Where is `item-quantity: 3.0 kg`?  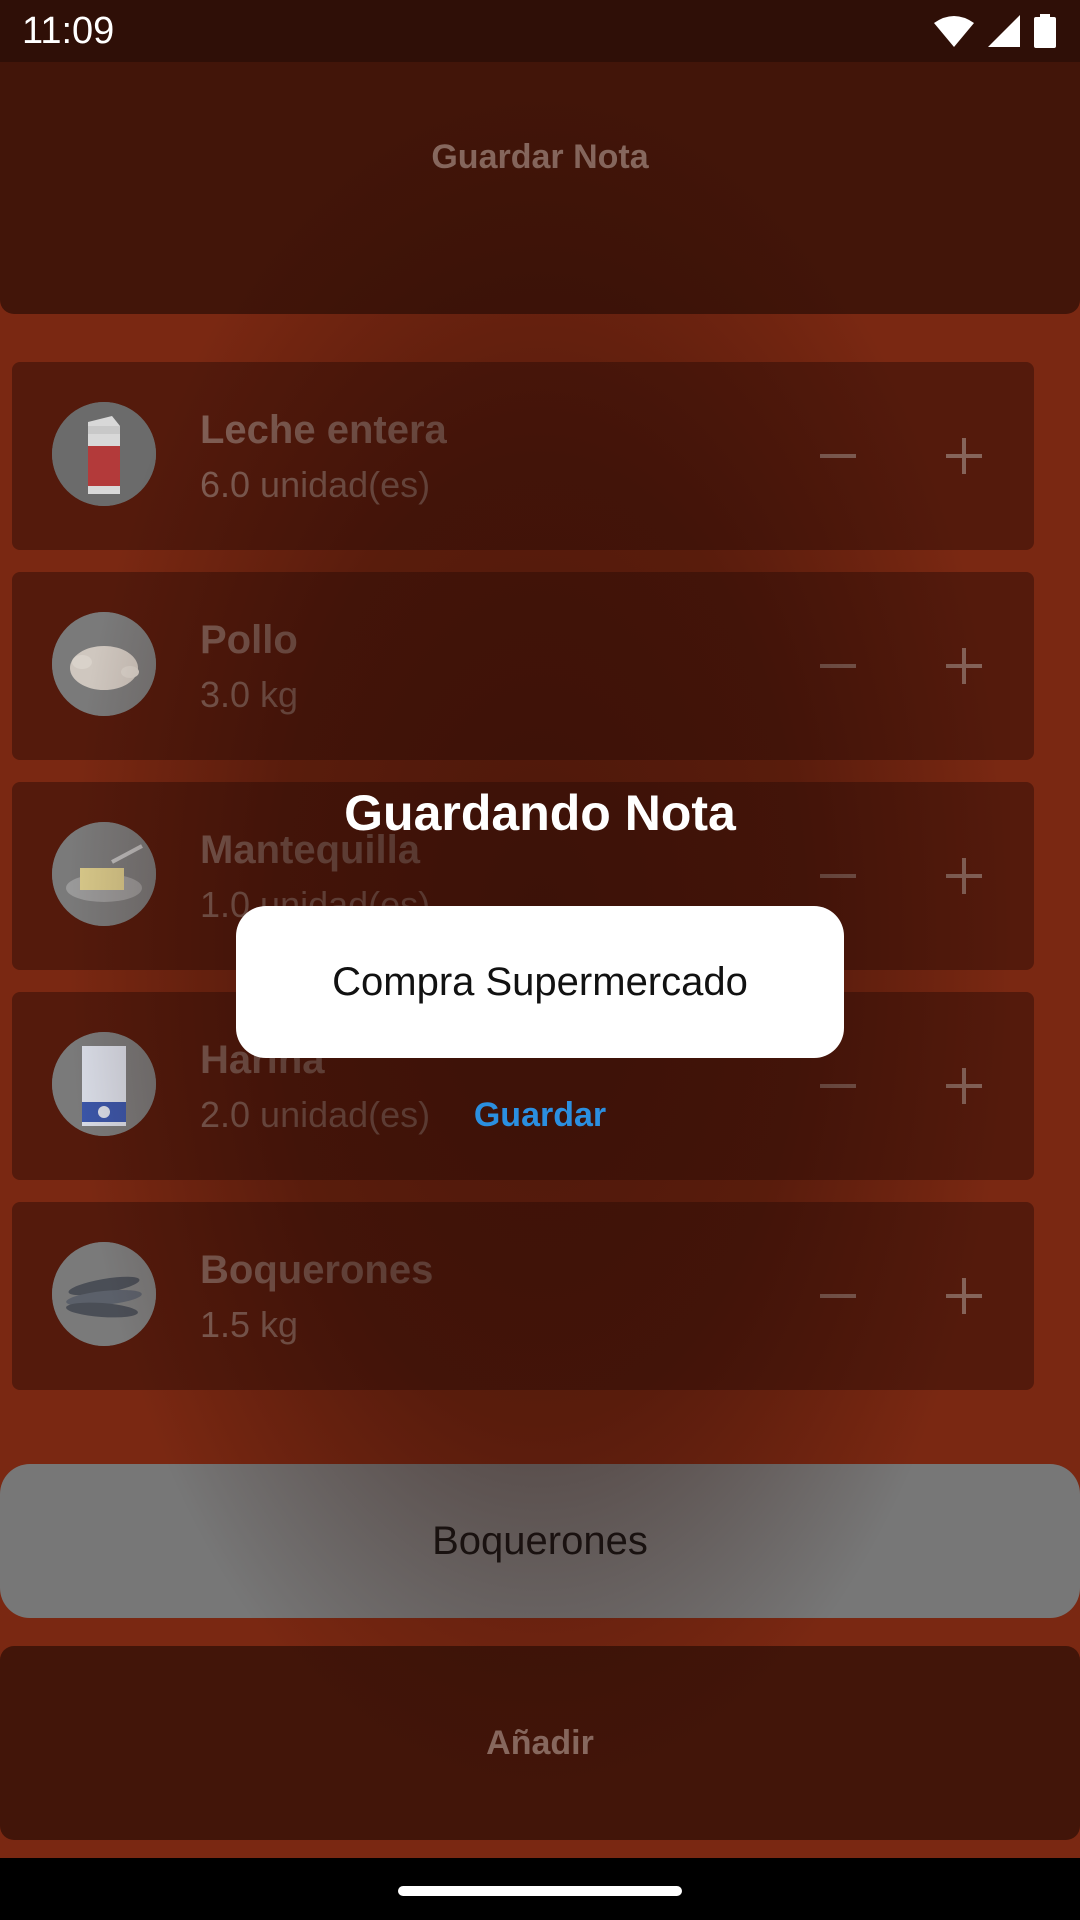
item-quantity: 3.0 kg is located at coordinates (249, 694).